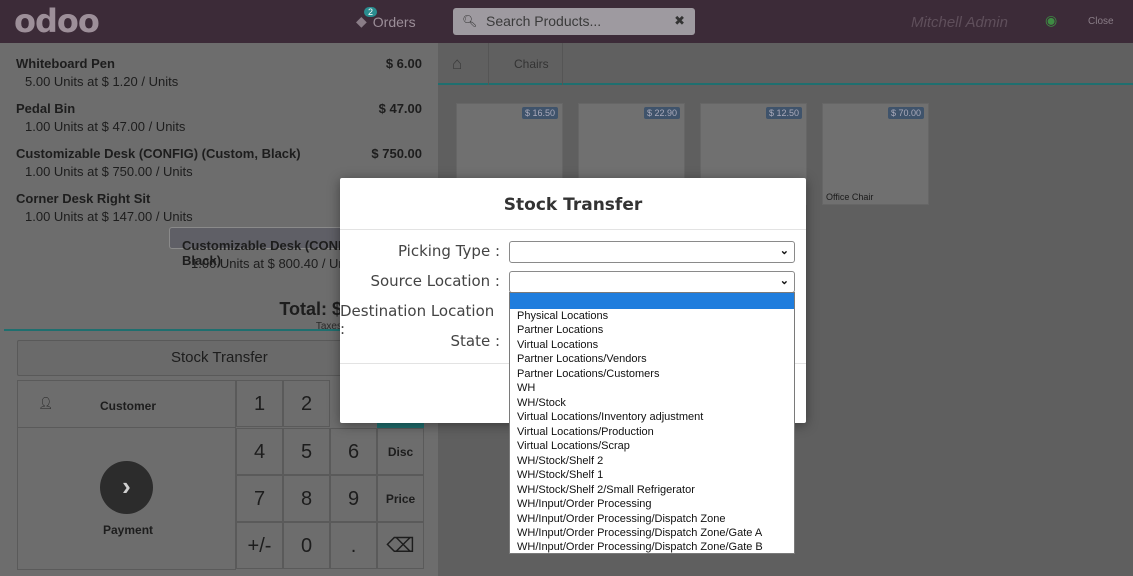  Describe the element at coordinates (128, 530) in the screenshot. I see `payment-label: Payment` at that location.